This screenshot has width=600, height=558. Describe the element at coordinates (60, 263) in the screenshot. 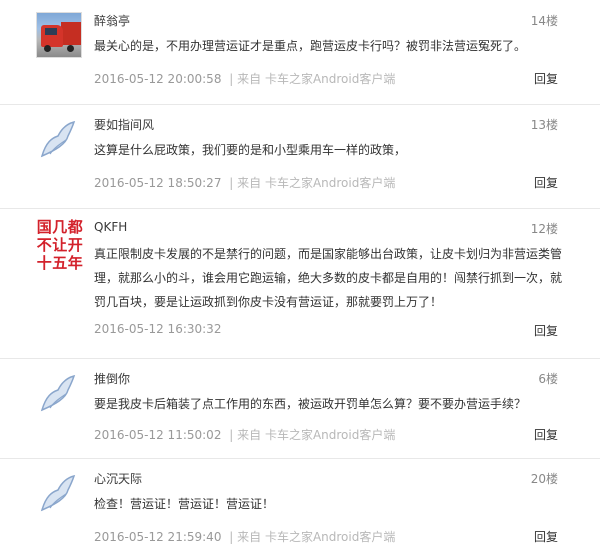

I see `avatar-text-line: 十五年` at that location.